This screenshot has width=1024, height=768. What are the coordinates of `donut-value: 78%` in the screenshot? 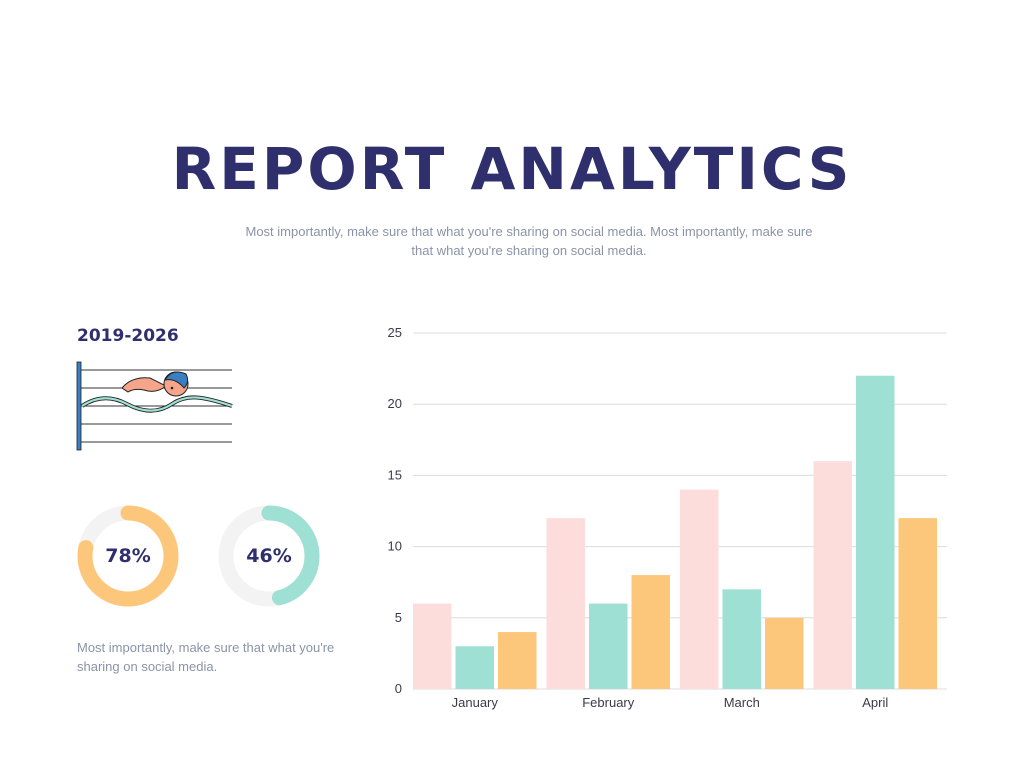 It's located at (128, 556).